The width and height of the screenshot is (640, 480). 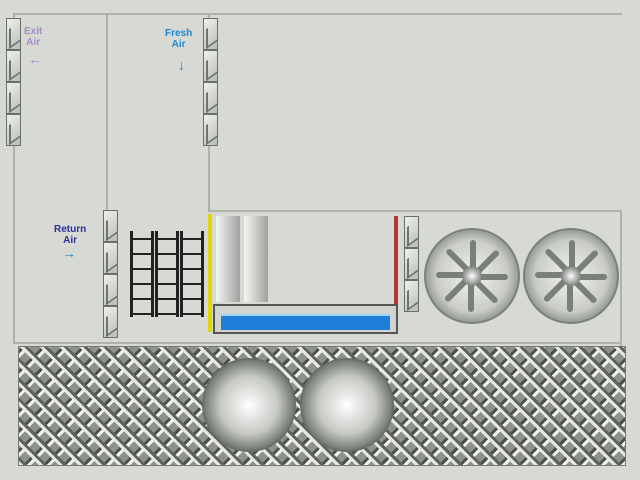 I want to click on right-arrow-icon: →, so click(x=69, y=253).